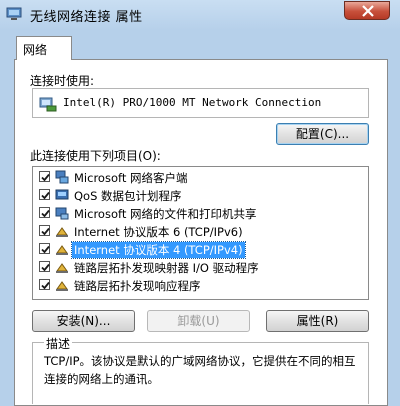 The width and height of the screenshot is (400, 406). What do you see at coordinates (200, 370) in the screenshot?
I see `description-text: TCP/IP。该协议是默认的广域网络协议，它提供在不同的相互连接的网络上的通讯。` at bounding box center [200, 370].